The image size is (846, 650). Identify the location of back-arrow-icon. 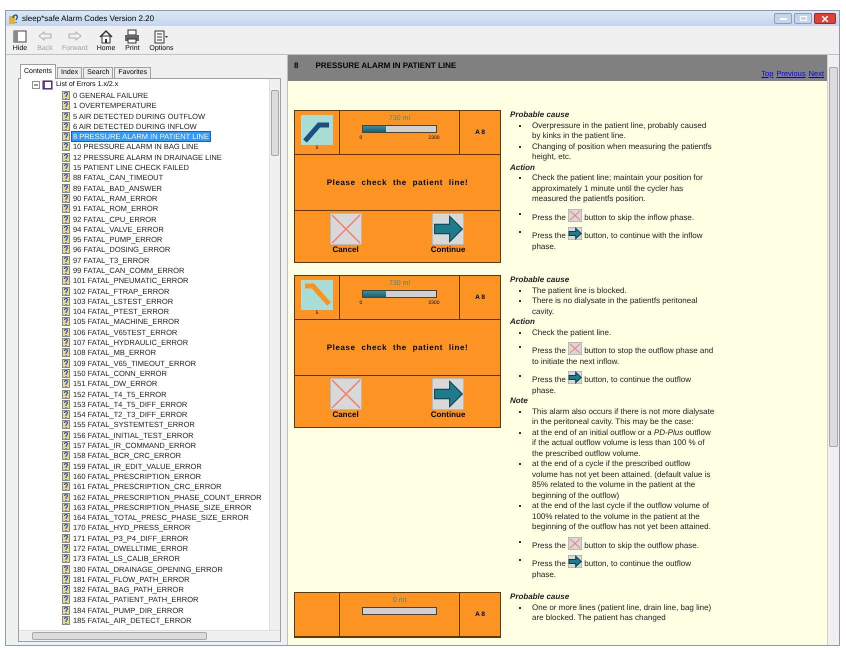
(45, 36).